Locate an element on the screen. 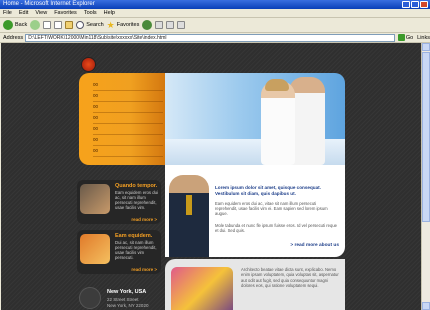 The image size is (430, 310). menu-view: View is located at coordinates (41, 13).